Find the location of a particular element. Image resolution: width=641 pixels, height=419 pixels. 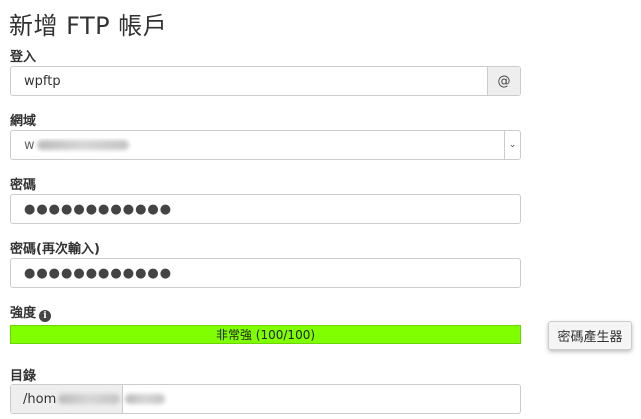

strength-meter: 非常強 (100/100) is located at coordinates (265, 334).